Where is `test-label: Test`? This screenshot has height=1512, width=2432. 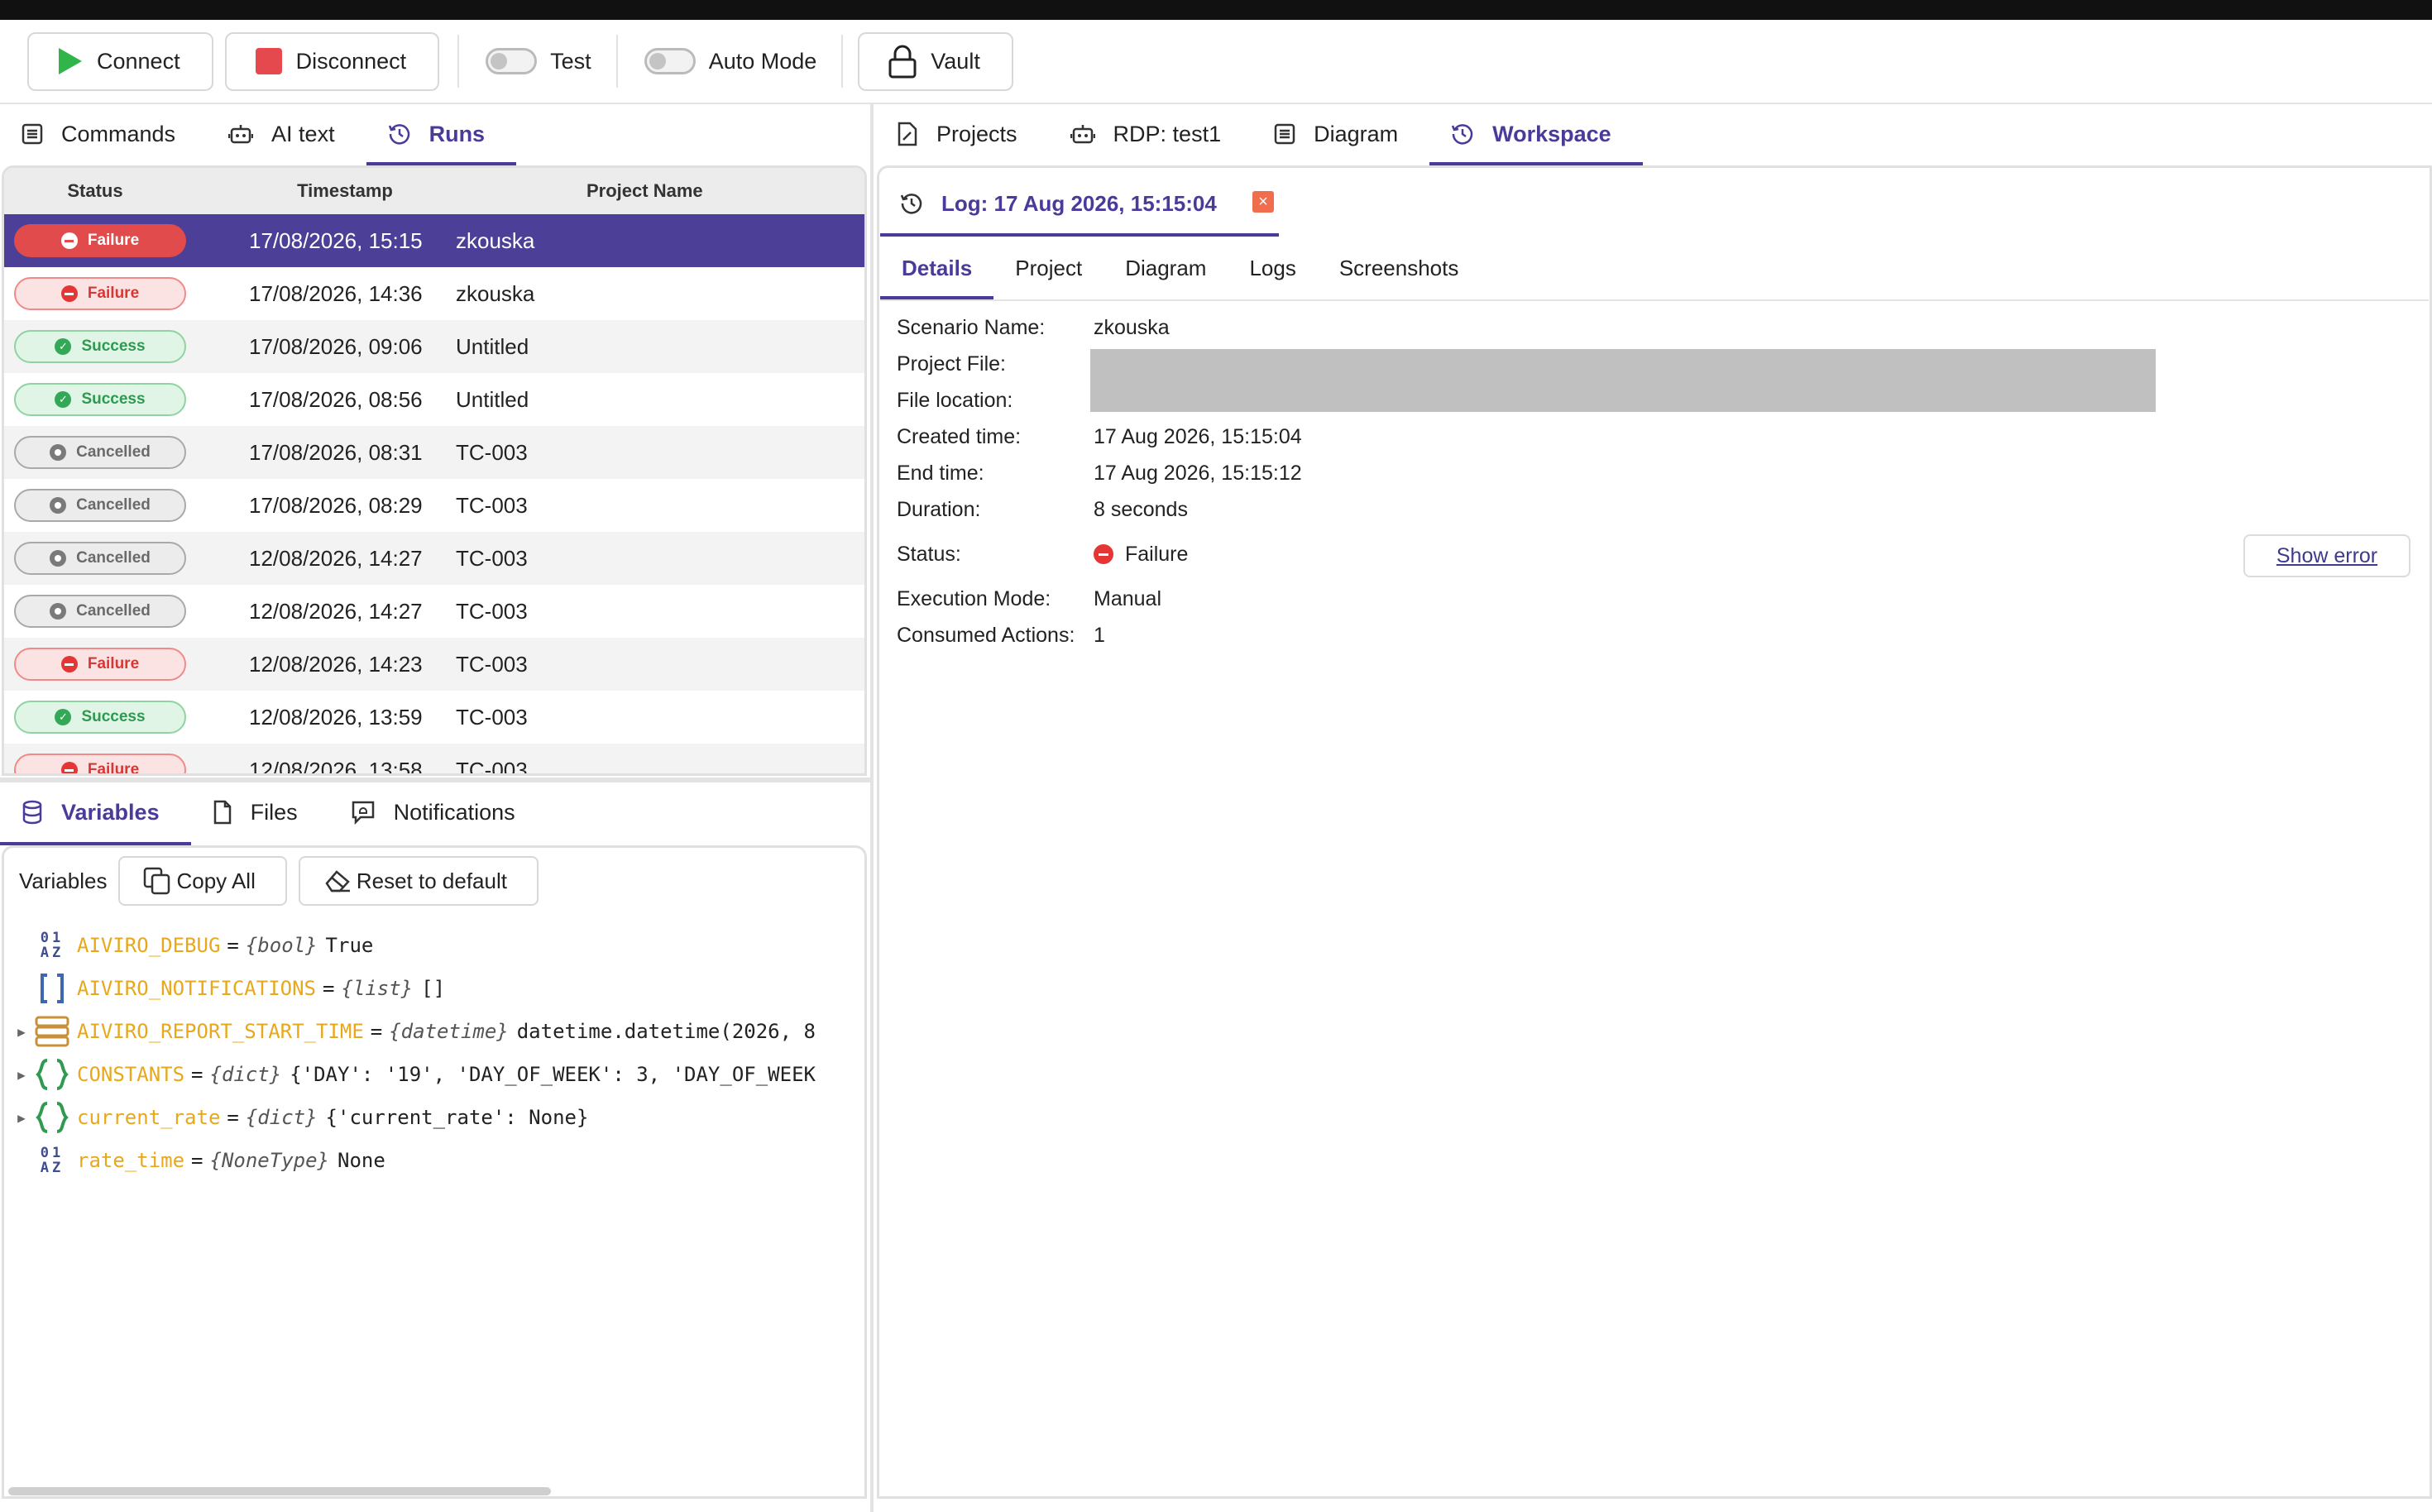 test-label: Test is located at coordinates (570, 61).